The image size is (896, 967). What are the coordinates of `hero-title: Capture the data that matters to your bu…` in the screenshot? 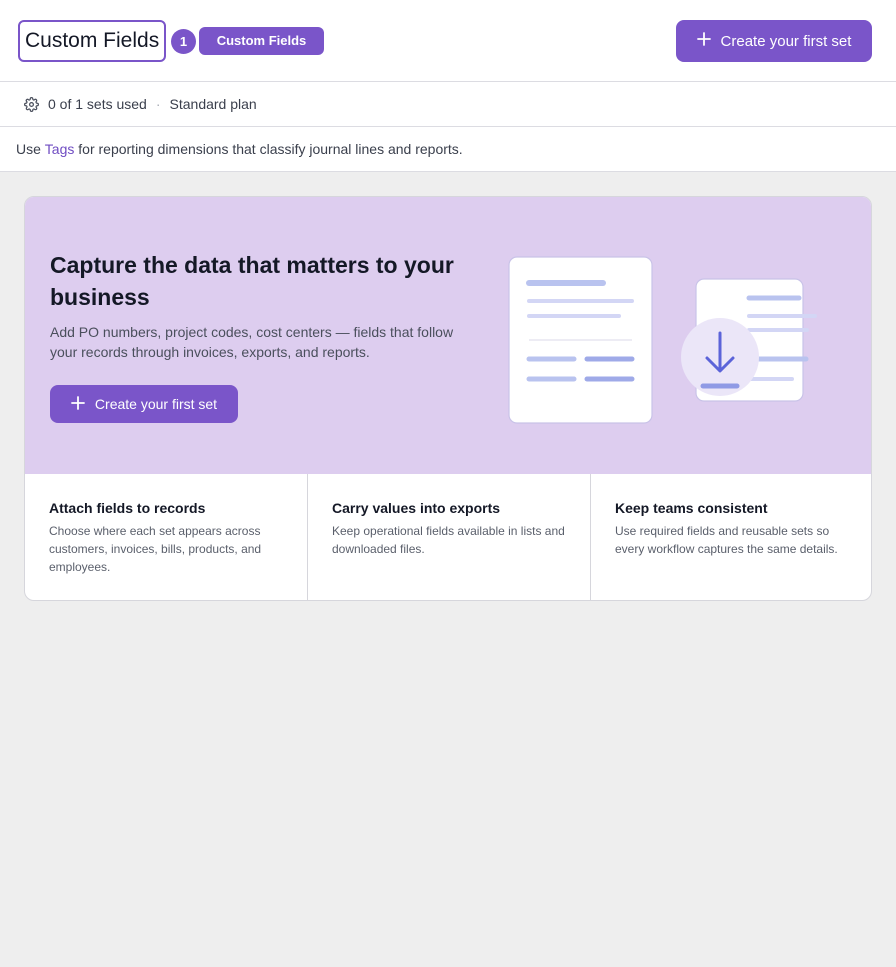 It's located at (252, 281).